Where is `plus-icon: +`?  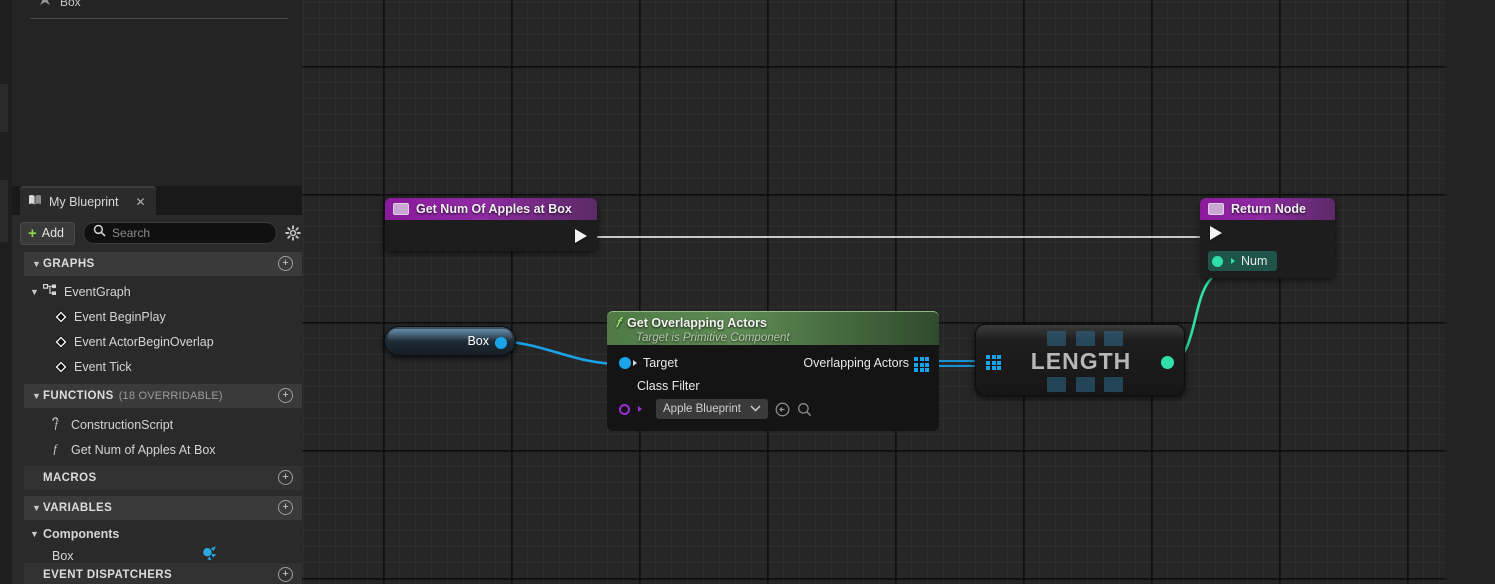 plus-icon: + is located at coordinates (32, 233).